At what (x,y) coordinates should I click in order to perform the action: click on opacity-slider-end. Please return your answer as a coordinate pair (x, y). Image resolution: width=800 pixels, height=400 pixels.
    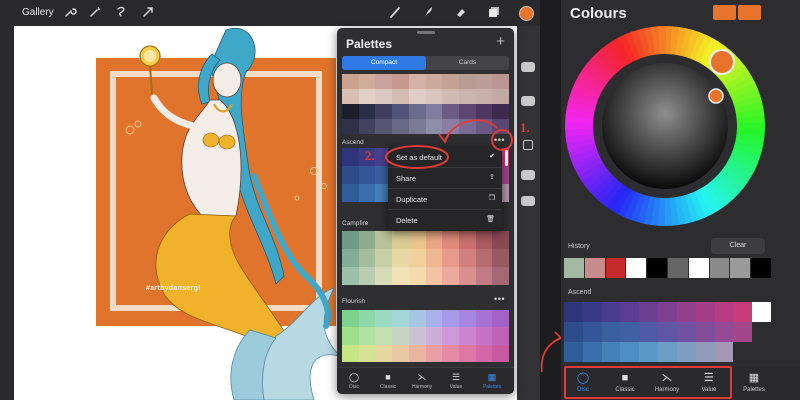
    Looking at the image, I should click on (528, 201).